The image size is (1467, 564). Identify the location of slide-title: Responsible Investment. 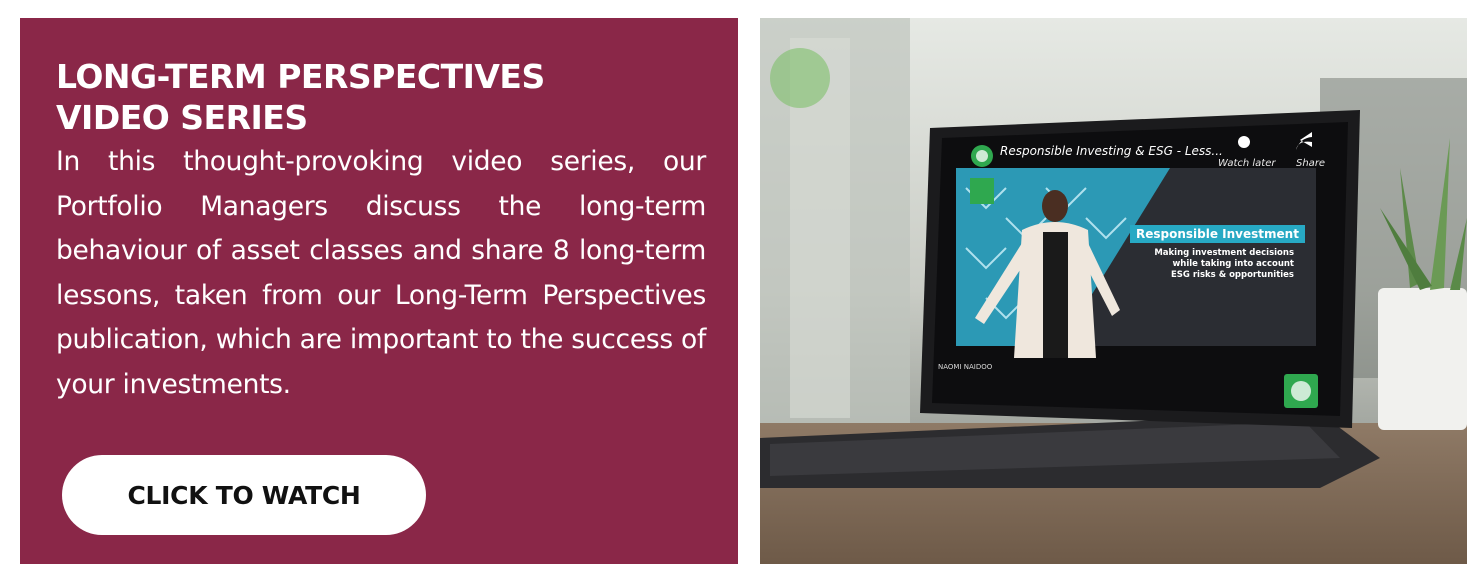
(1217, 234).